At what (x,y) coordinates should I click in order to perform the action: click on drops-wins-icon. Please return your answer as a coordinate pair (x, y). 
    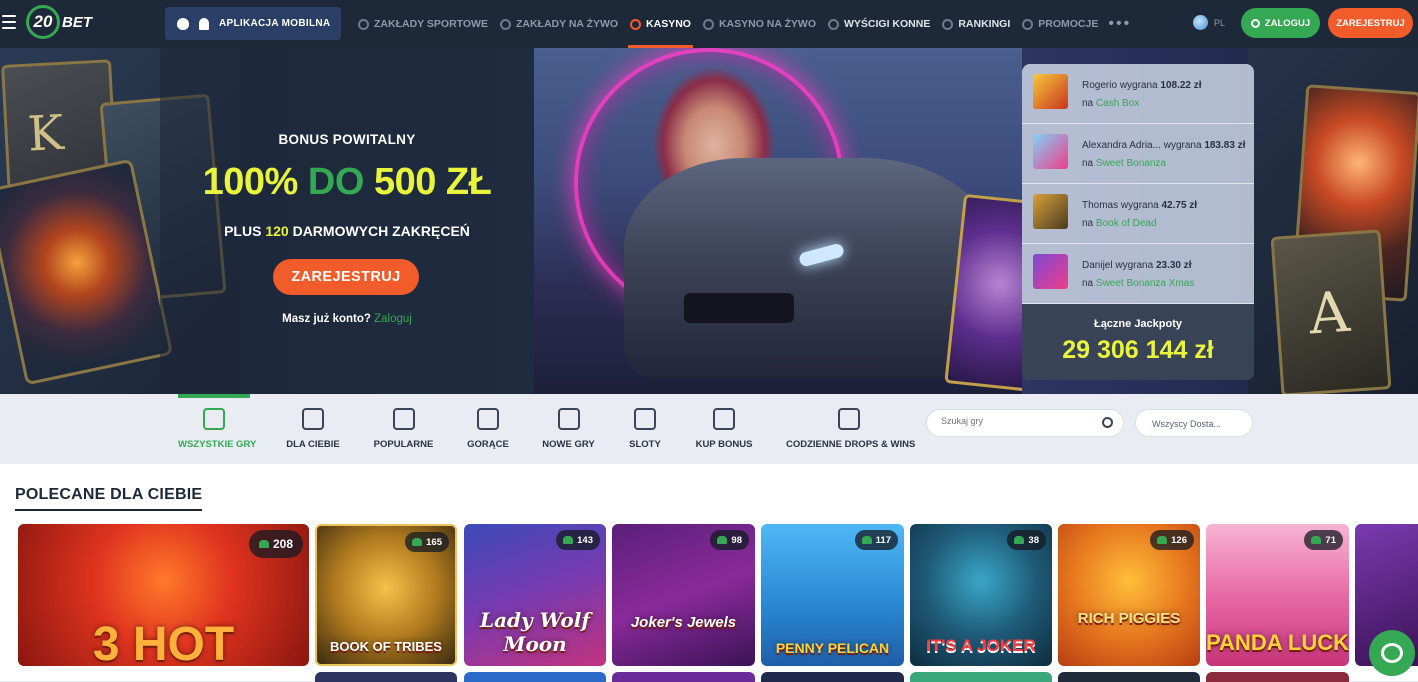
    Looking at the image, I should click on (849, 419).